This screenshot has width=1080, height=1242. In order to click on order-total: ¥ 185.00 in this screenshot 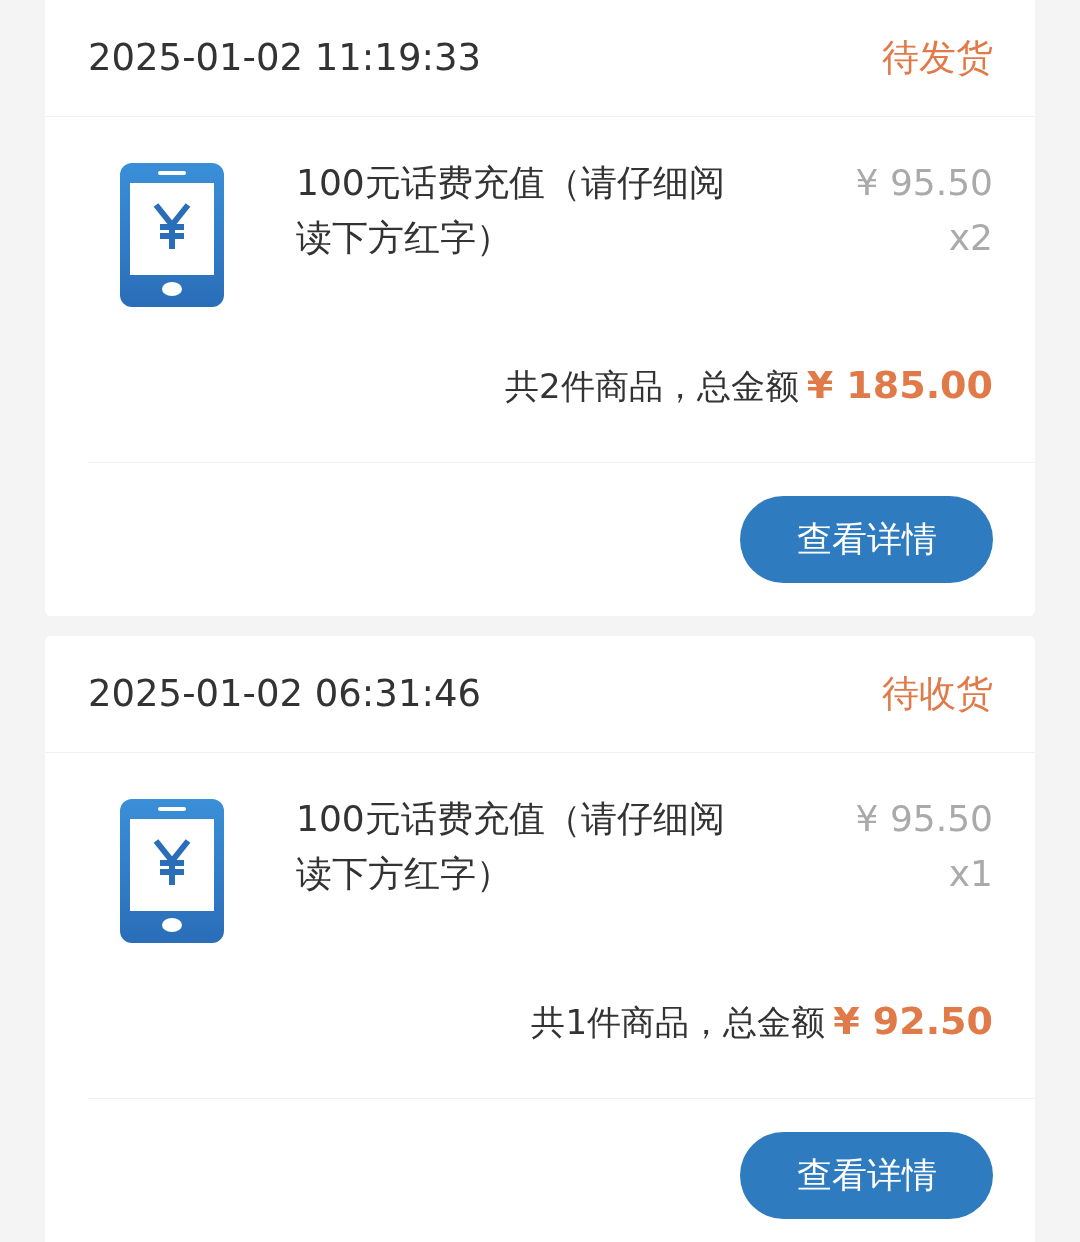, I will do `click(899, 385)`.